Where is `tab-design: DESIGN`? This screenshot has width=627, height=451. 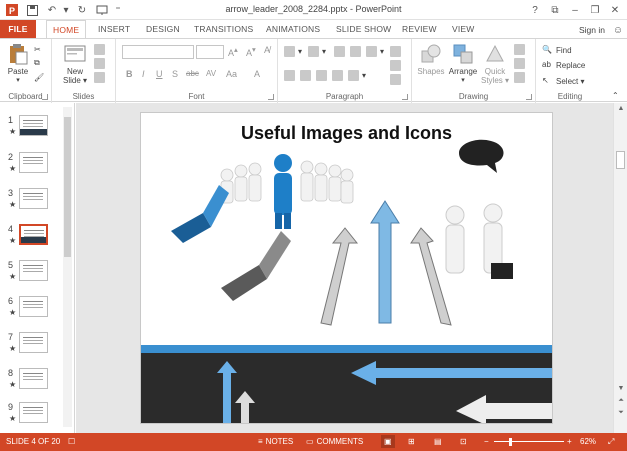
tab-design: DESIGN is located at coordinates (163, 29).